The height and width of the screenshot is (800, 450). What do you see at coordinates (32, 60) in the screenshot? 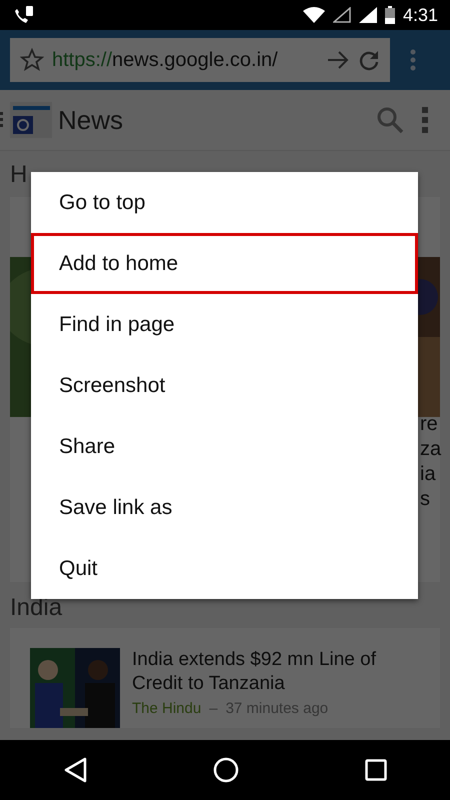
I see `star-icon` at bounding box center [32, 60].